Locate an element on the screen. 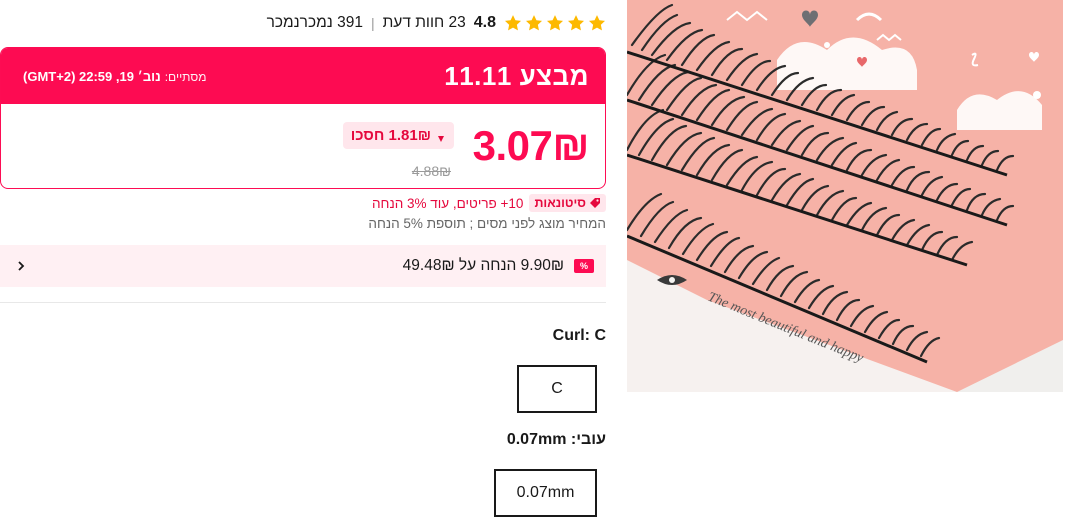  curl-label-key: Curl: is located at coordinates (571, 335).